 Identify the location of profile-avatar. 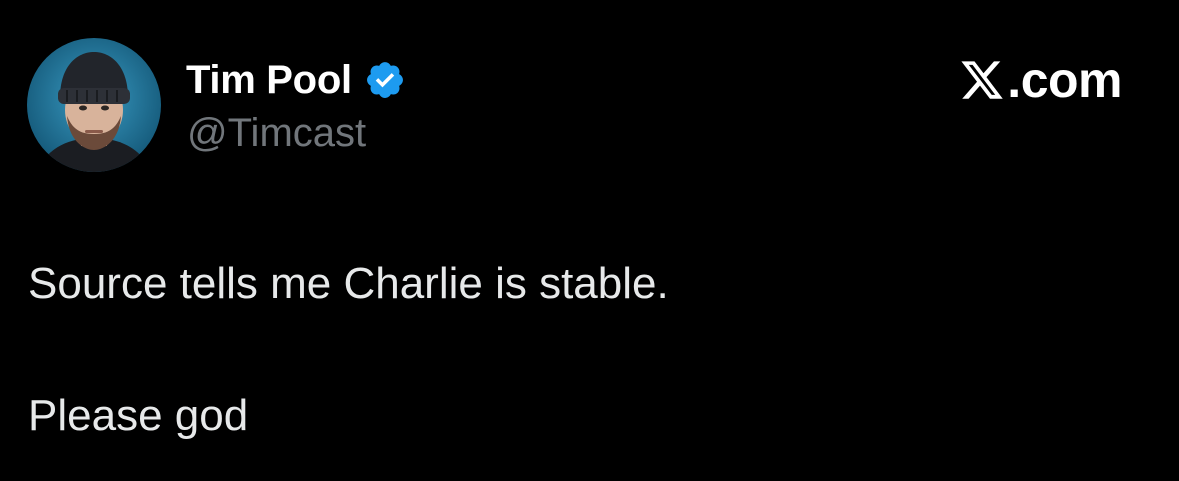
(94, 105).